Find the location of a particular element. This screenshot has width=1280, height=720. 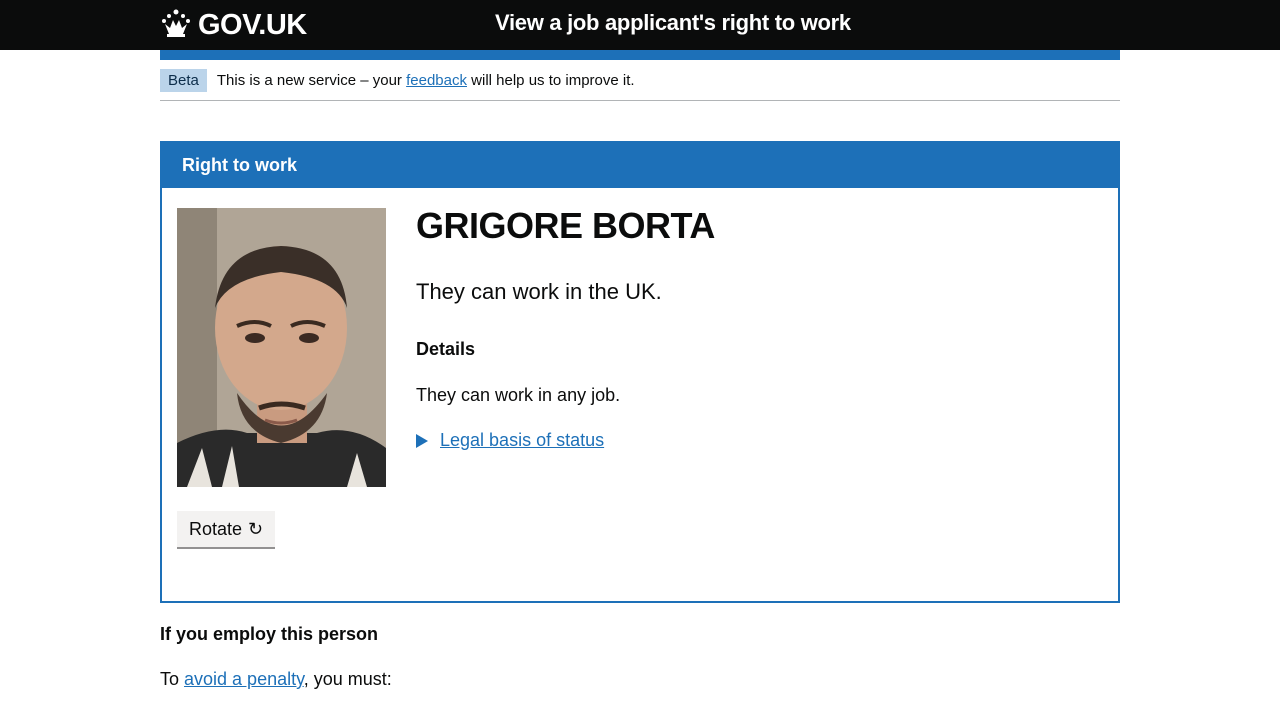

employ-text: To avoid a penalty, you must: is located at coordinates (276, 679).